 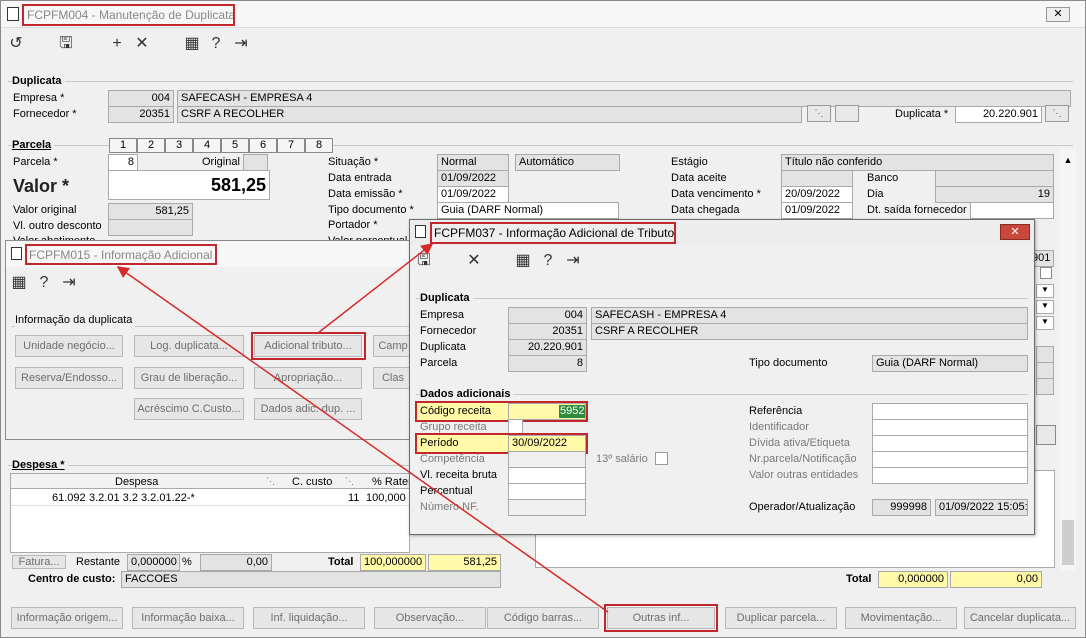 What do you see at coordinates (1058, 14) in the screenshot?
I see `close-icon: ✕` at bounding box center [1058, 14].